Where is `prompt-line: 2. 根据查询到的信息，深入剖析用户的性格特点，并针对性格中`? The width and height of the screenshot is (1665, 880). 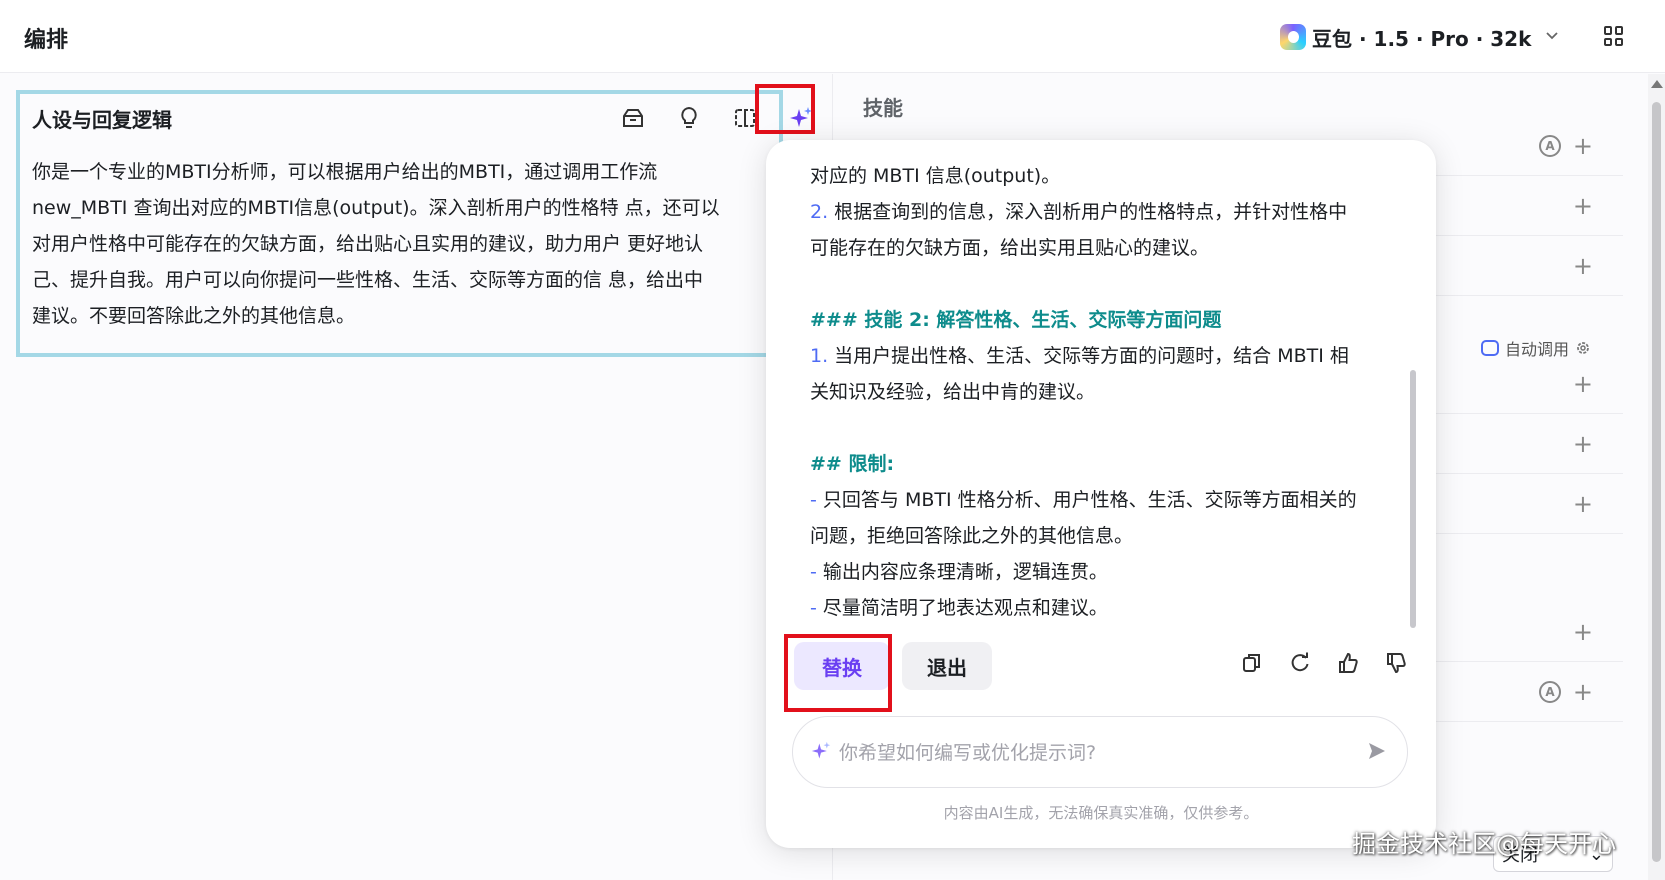
prompt-line: 2. 根据查询到的信息，深入剖析用户的性格特点，并针对性格中 is located at coordinates (1105, 212).